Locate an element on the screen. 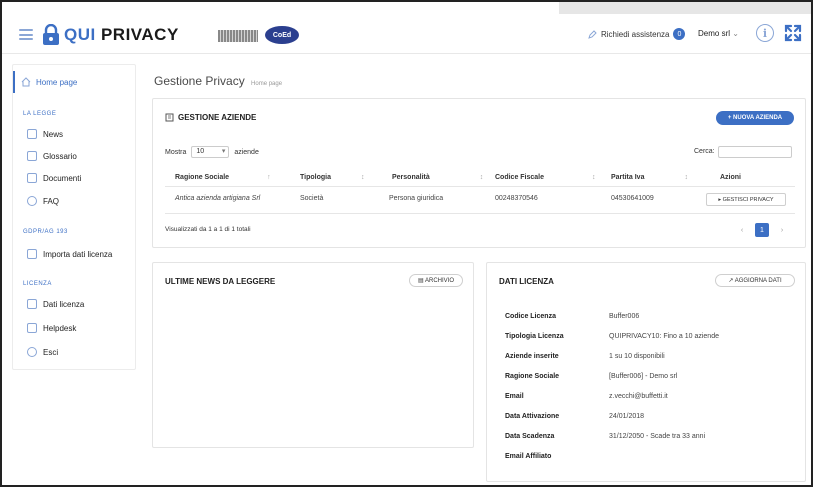  license-label: Aziende inserite is located at coordinates (532, 356).